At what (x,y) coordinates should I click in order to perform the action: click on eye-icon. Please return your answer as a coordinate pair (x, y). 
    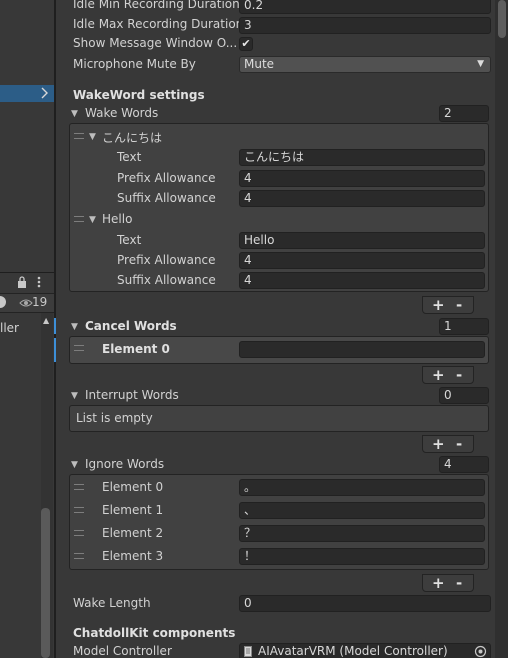
    Looking at the image, I should click on (26, 303).